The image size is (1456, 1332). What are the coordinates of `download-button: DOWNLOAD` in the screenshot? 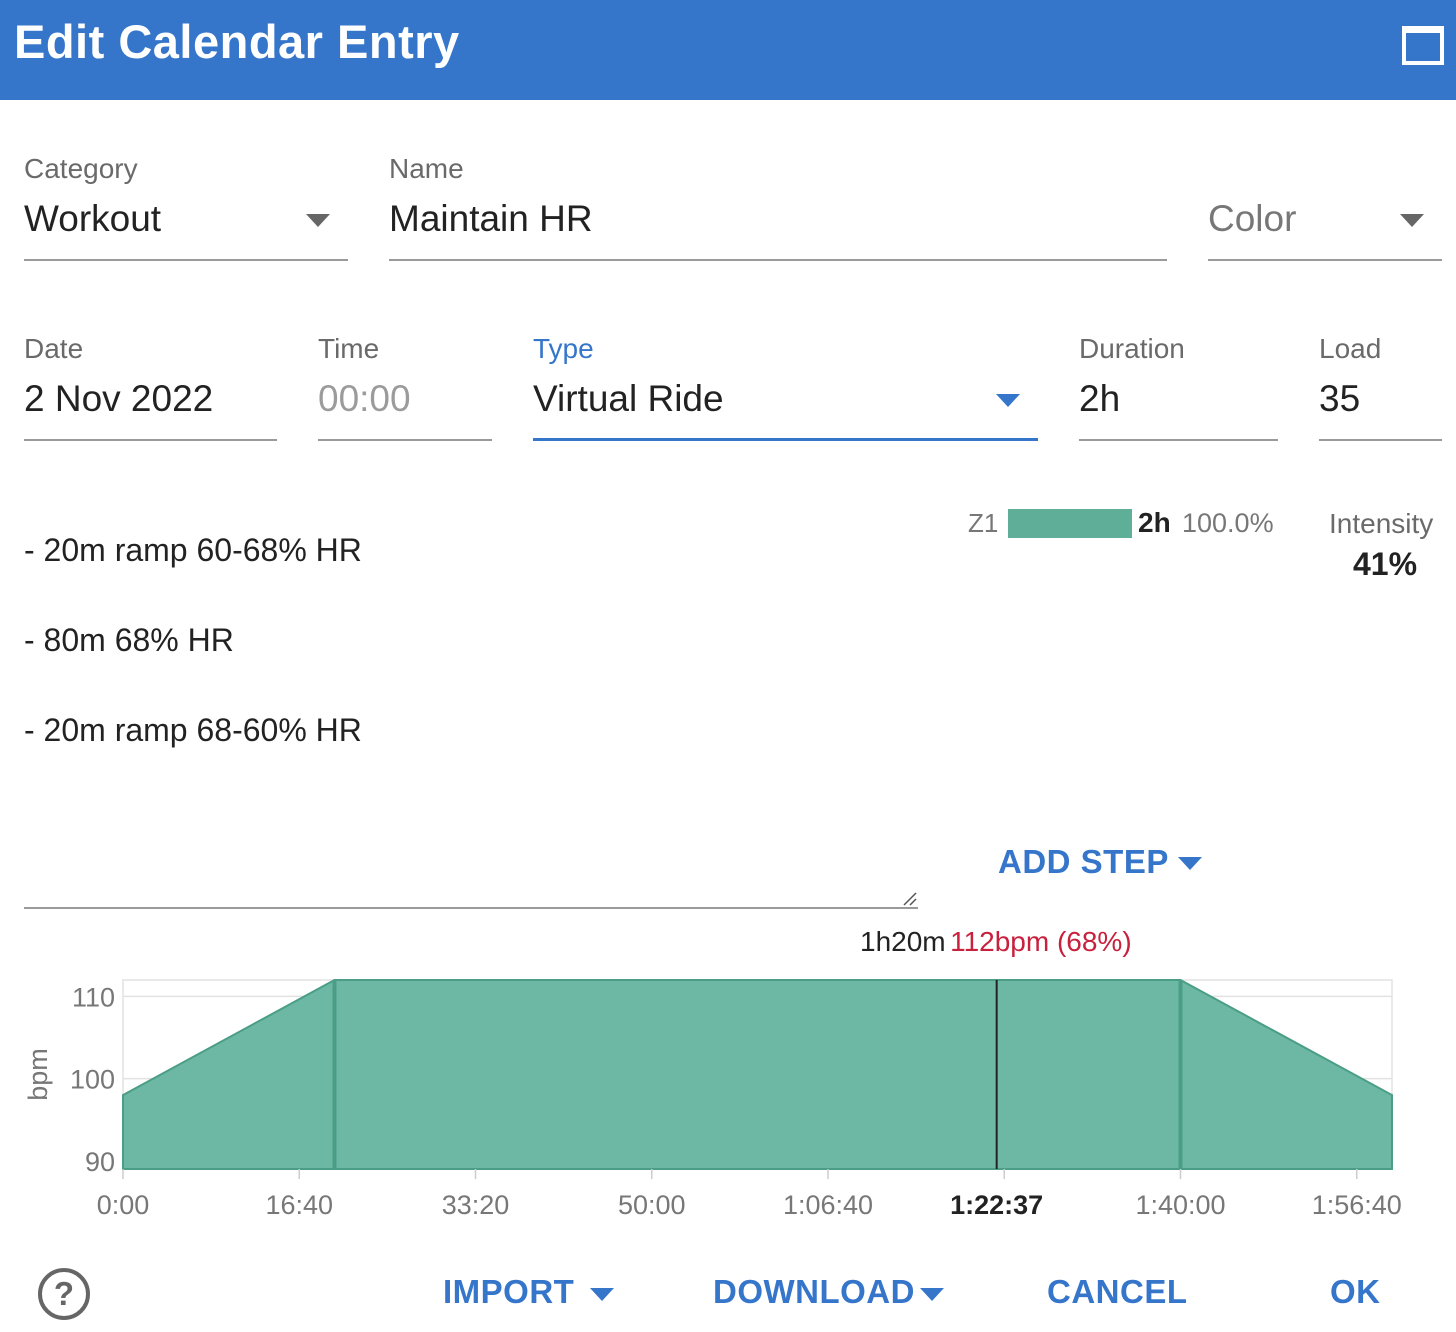 It's located at (814, 1292).